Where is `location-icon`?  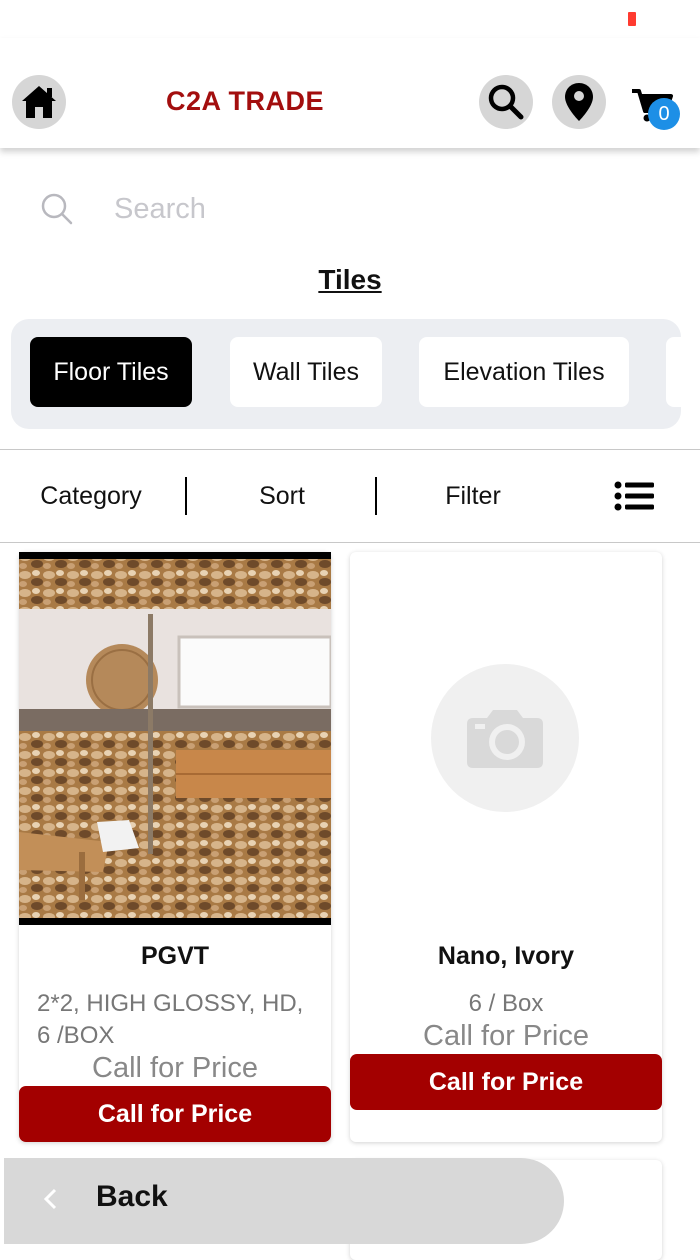
location-icon is located at coordinates (579, 102).